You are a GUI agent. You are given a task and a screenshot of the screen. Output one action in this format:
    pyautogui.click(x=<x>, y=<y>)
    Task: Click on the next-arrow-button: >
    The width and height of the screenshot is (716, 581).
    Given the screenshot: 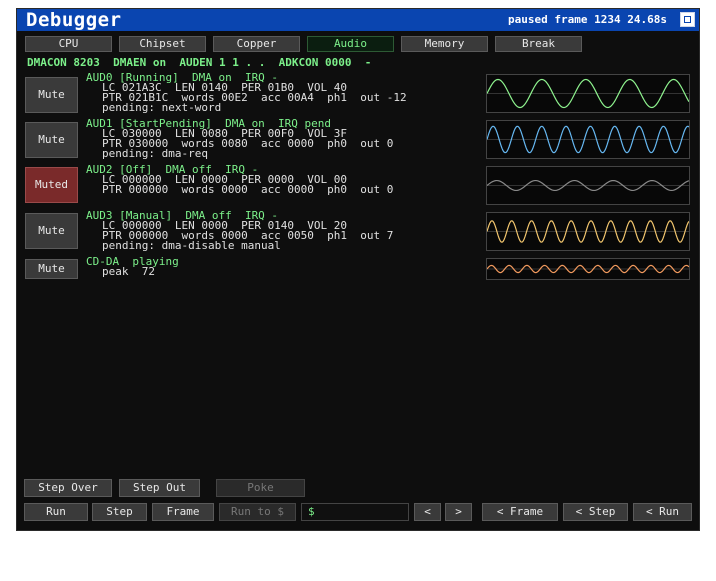 What is the action you would take?
    pyautogui.click(x=458, y=512)
    